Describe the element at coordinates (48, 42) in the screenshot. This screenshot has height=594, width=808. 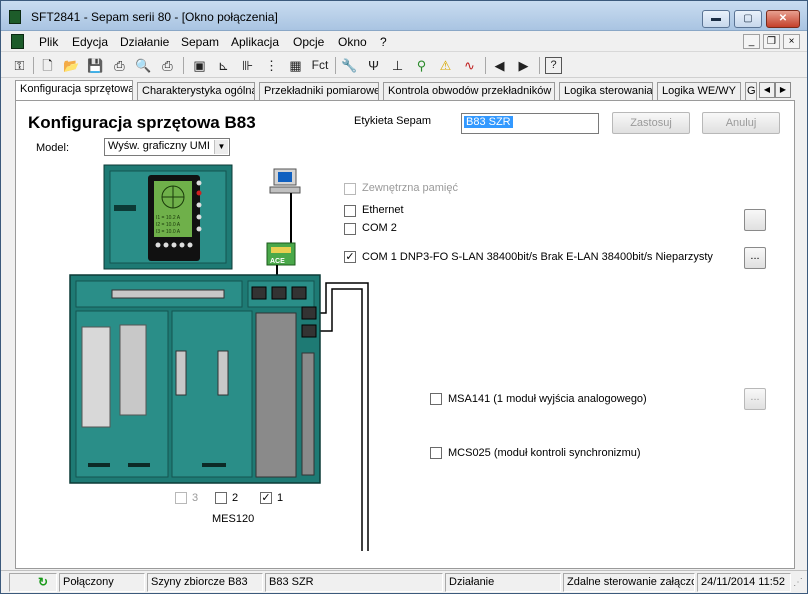
I see `menu-file: Plik` at that location.